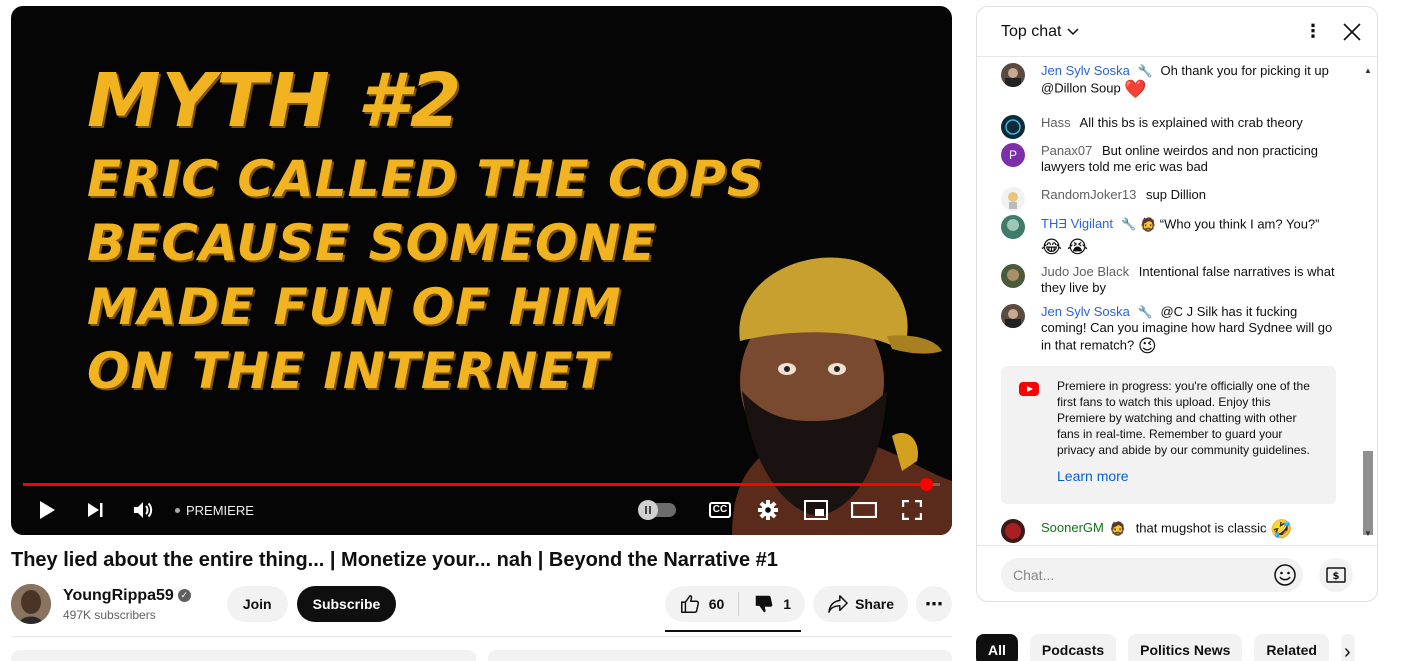 The width and height of the screenshot is (1422, 661). I want to click on chat-author: THƎ Vigilant, so click(1077, 223).